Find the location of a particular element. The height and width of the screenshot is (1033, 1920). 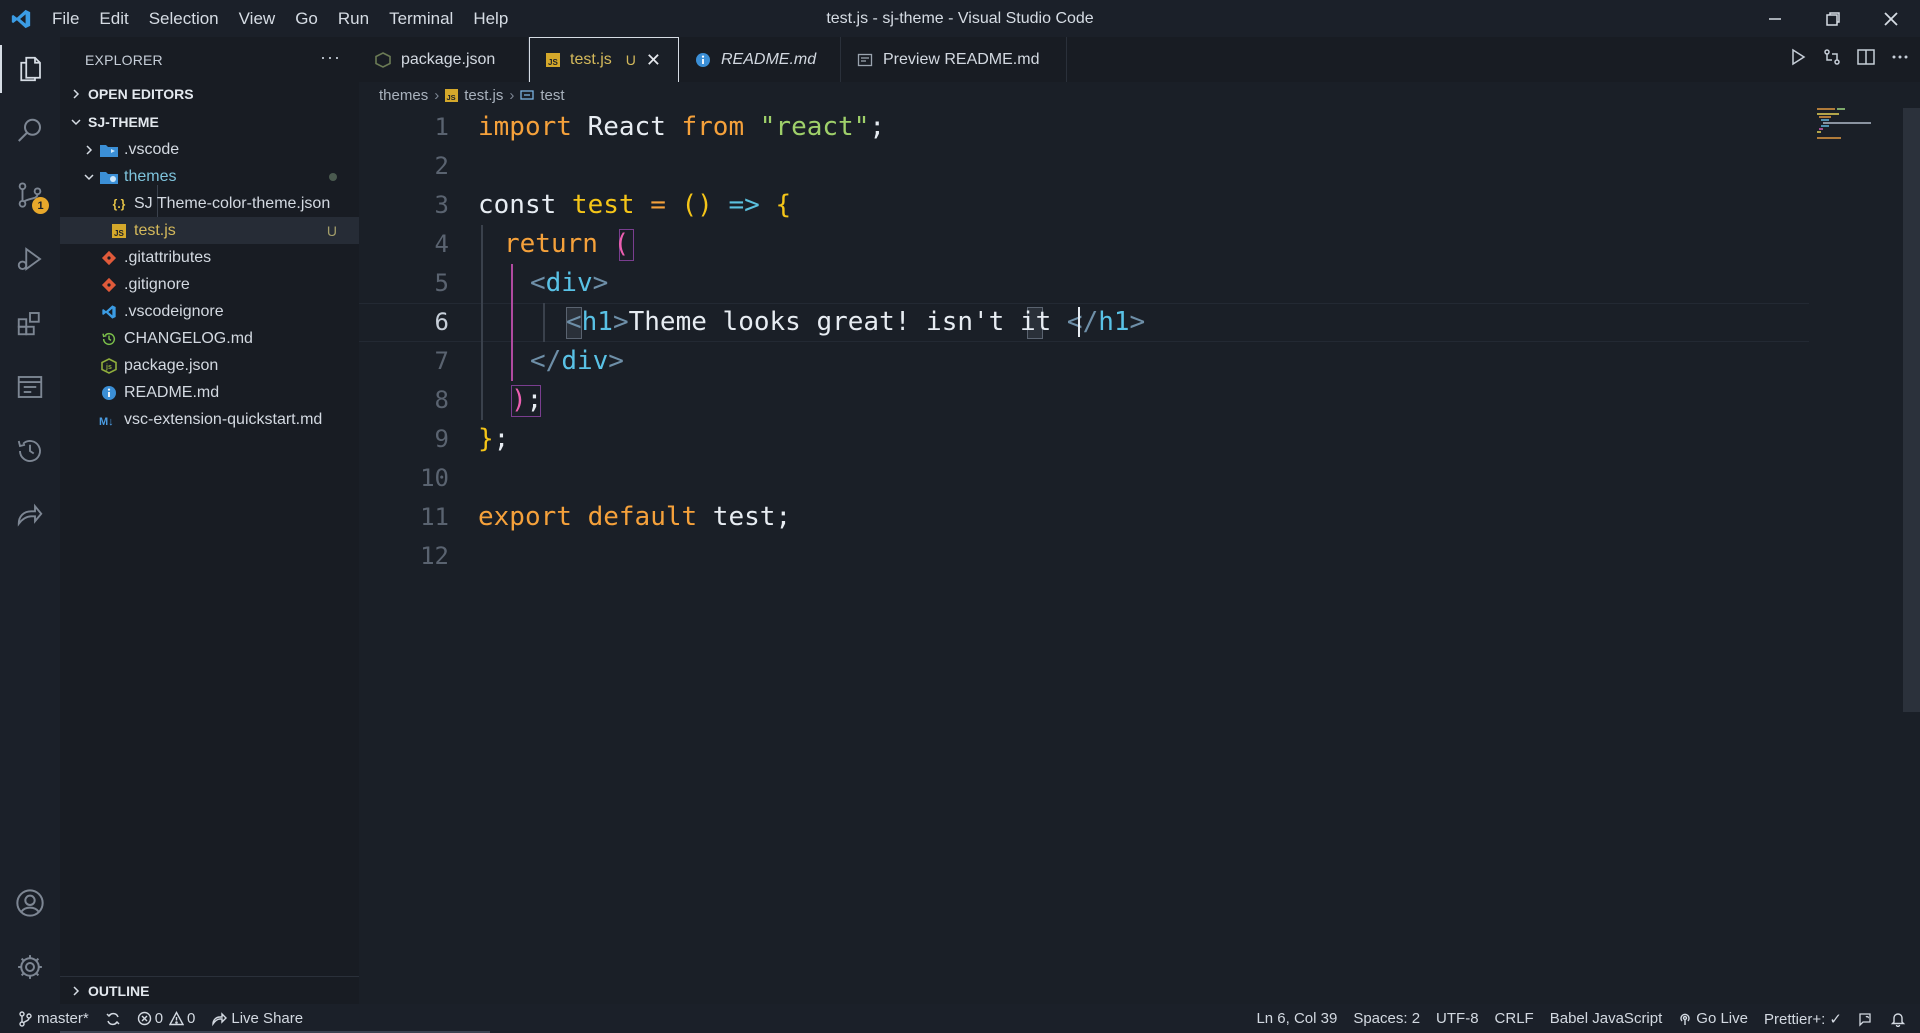

editor-scrollbar is located at coordinates (1911, 410).